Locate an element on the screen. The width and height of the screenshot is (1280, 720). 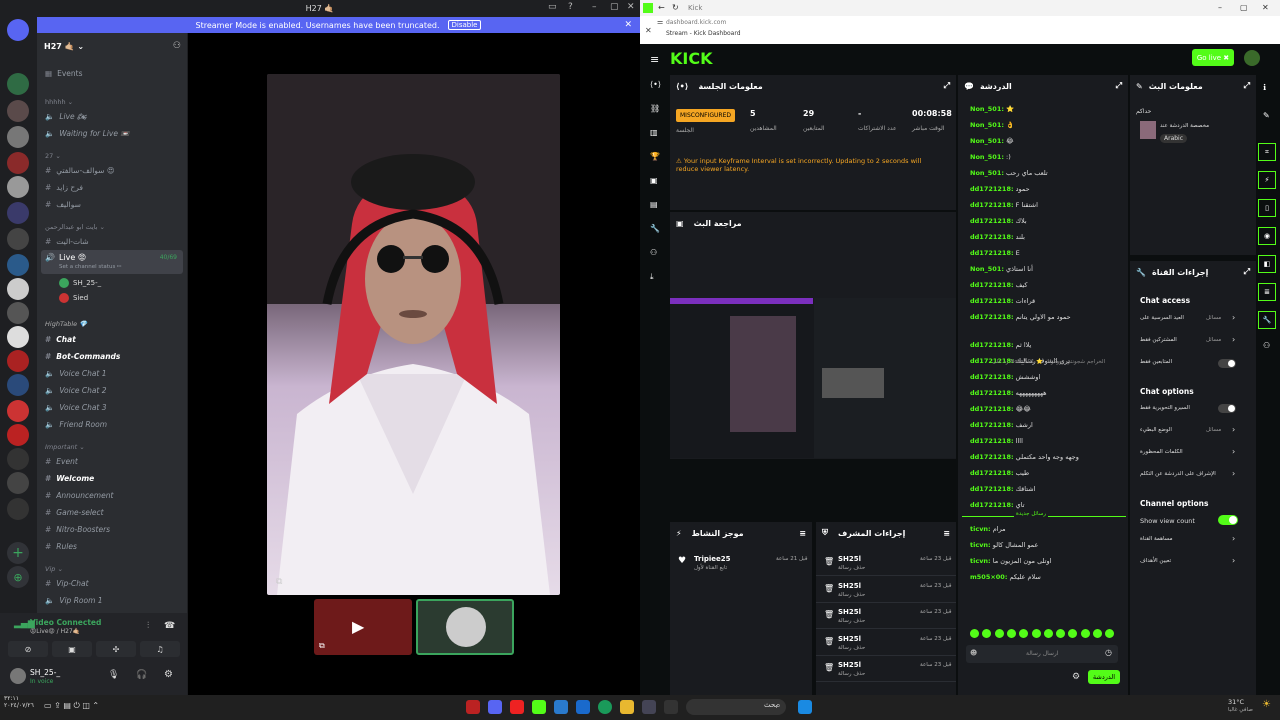
kick-taskbar-icon is located at coordinates (539, 707).